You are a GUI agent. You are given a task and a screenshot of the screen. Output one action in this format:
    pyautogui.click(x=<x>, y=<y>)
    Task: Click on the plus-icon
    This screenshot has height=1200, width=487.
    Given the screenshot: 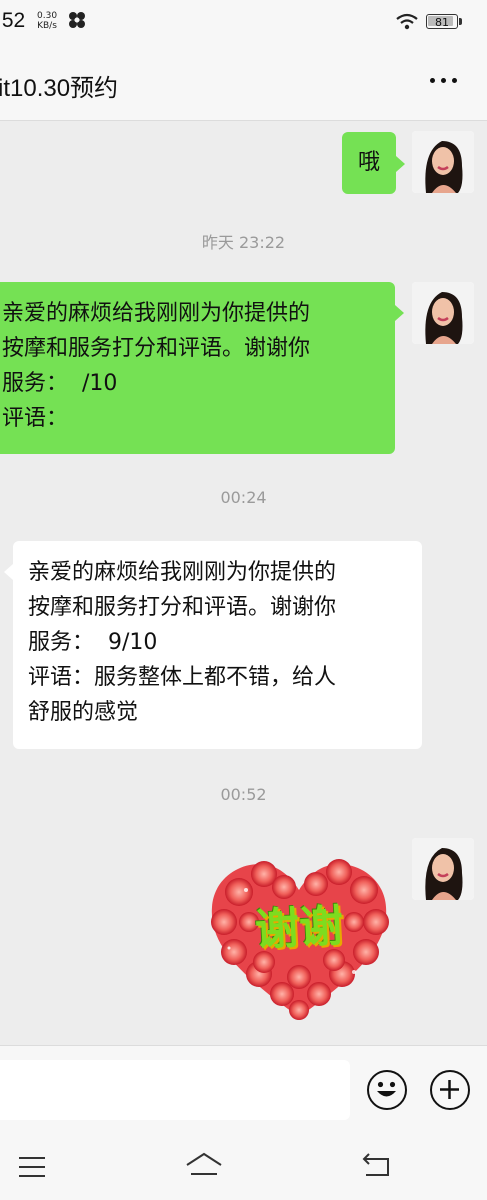 What is the action you would take?
    pyautogui.click(x=450, y=1090)
    